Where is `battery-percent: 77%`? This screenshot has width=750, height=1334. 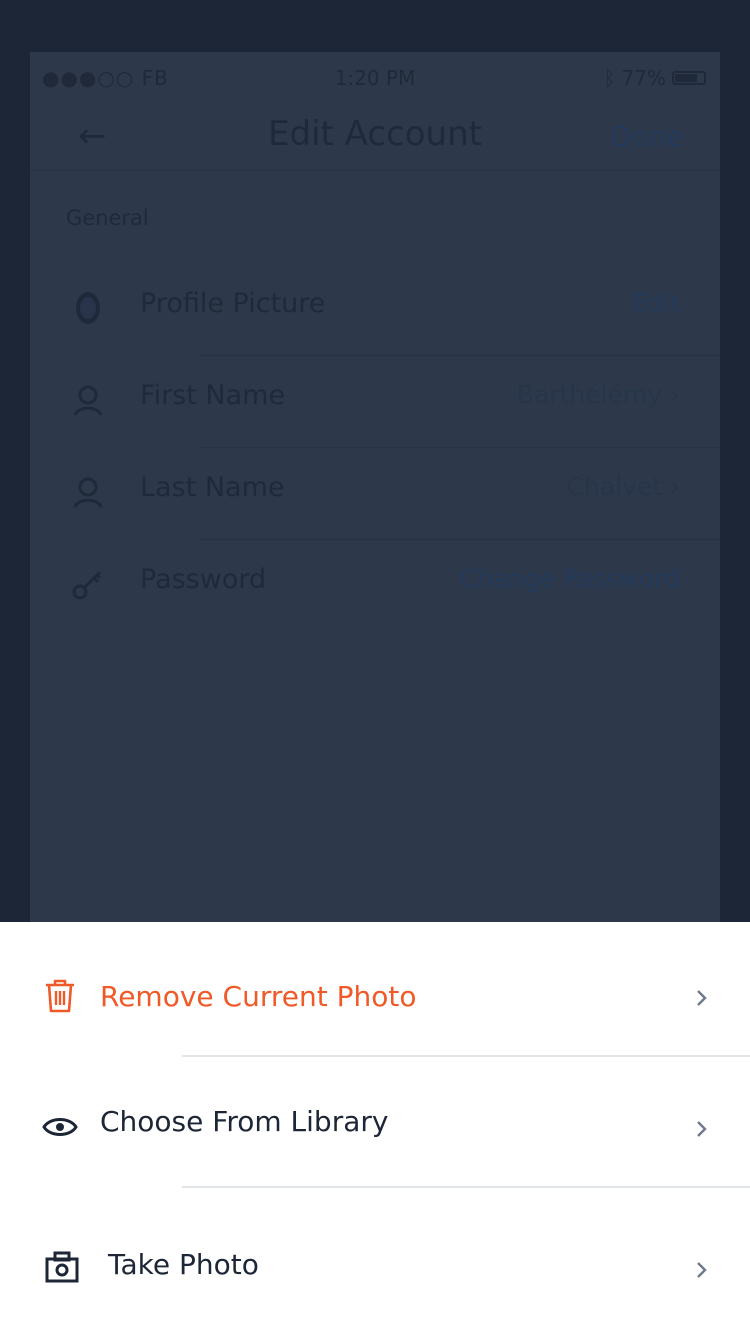
battery-percent: 77% is located at coordinates (643, 78).